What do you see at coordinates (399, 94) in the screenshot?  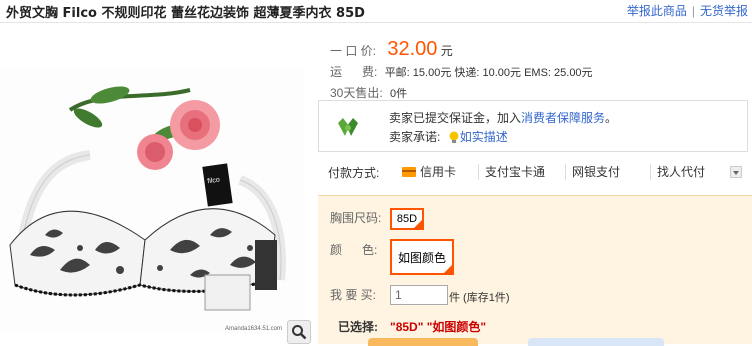 I see `sales-value: 0件` at bounding box center [399, 94].